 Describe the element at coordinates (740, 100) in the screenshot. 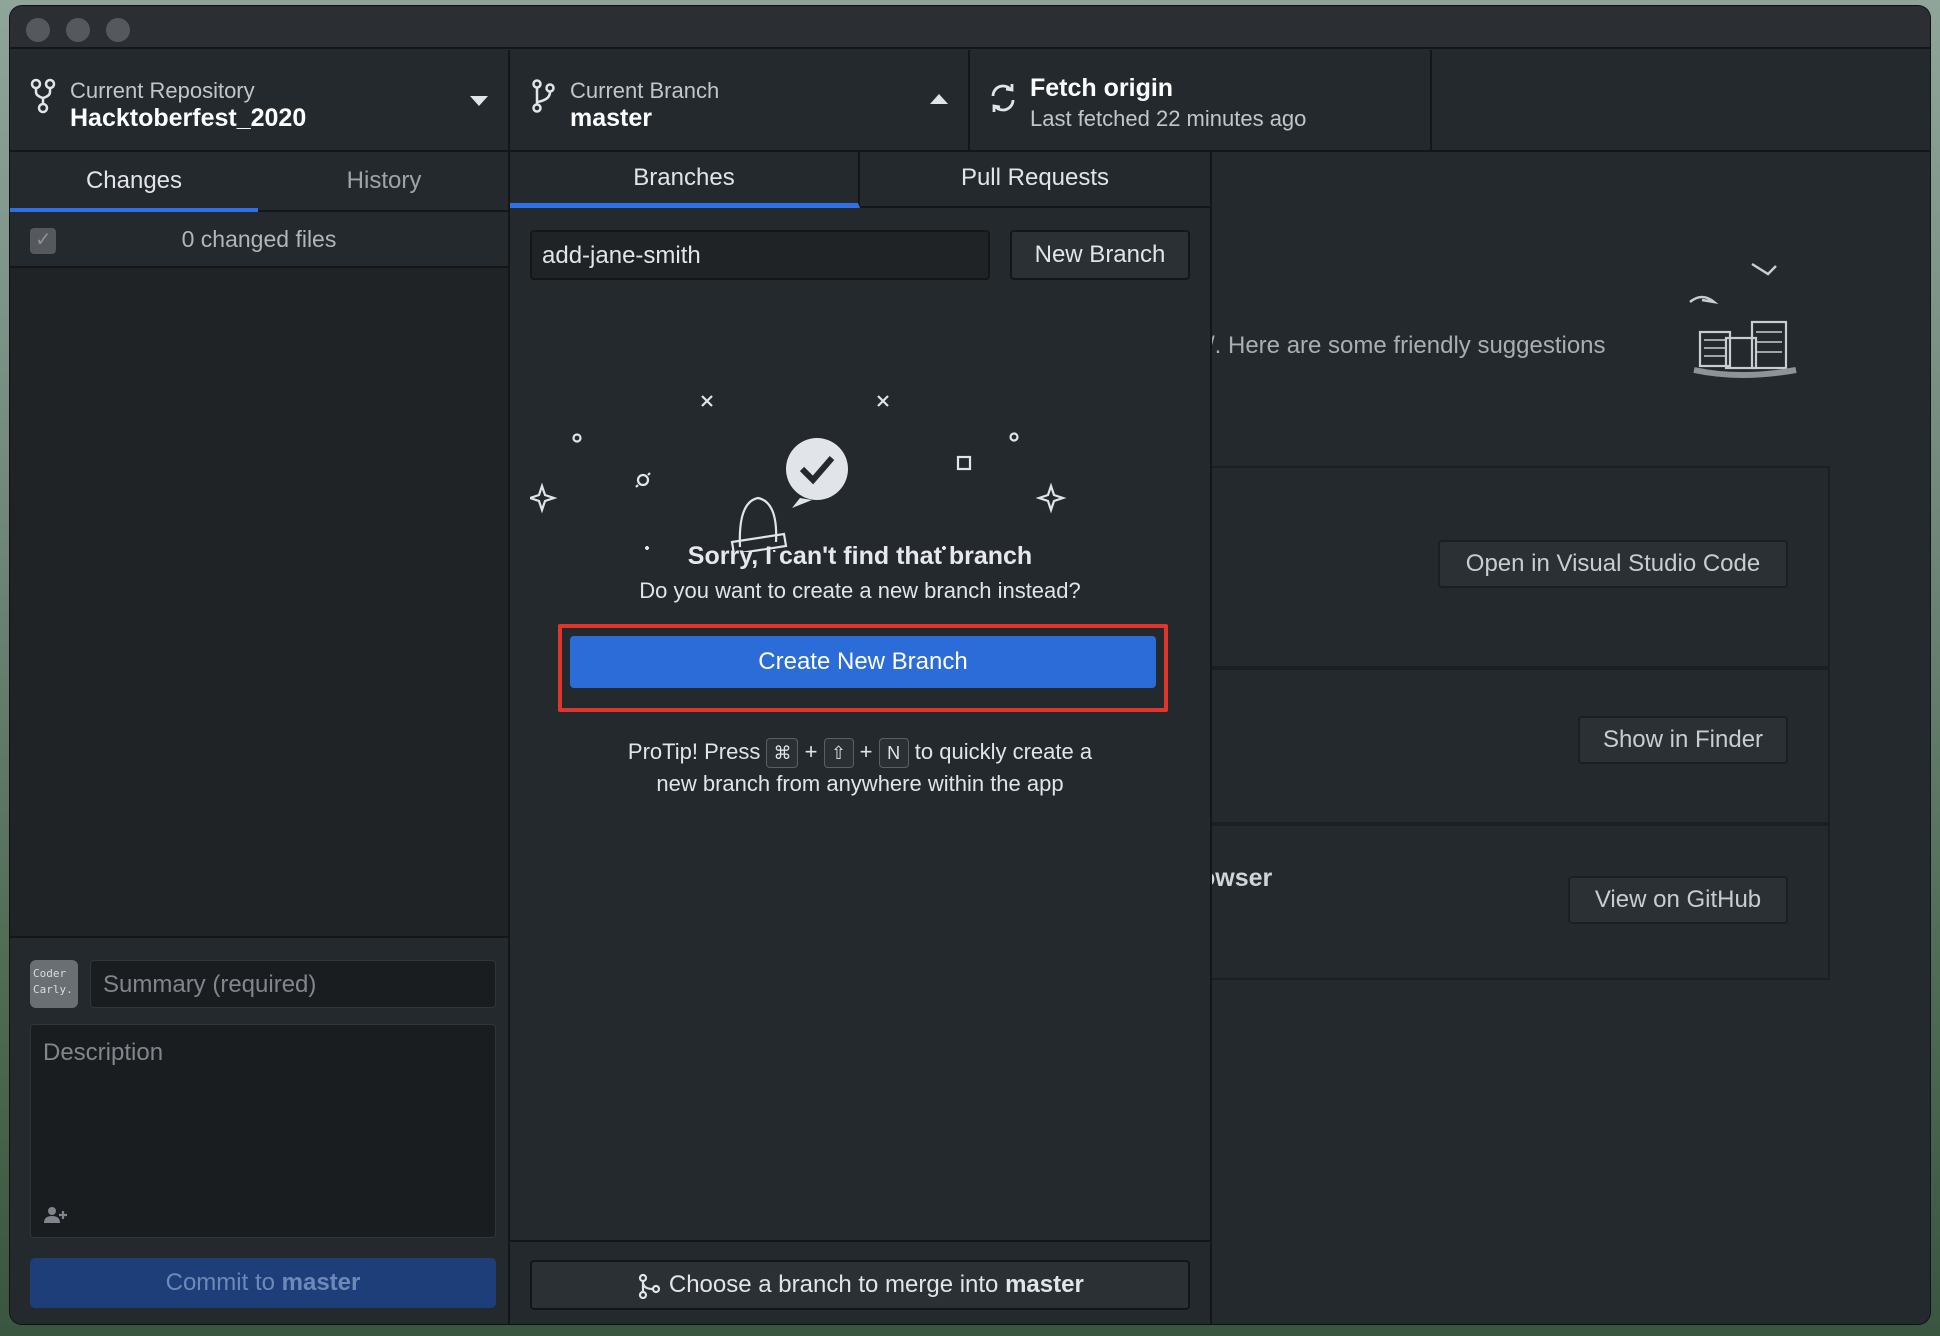

I see `current-branch-dropdown: Current Branch master` at that location.